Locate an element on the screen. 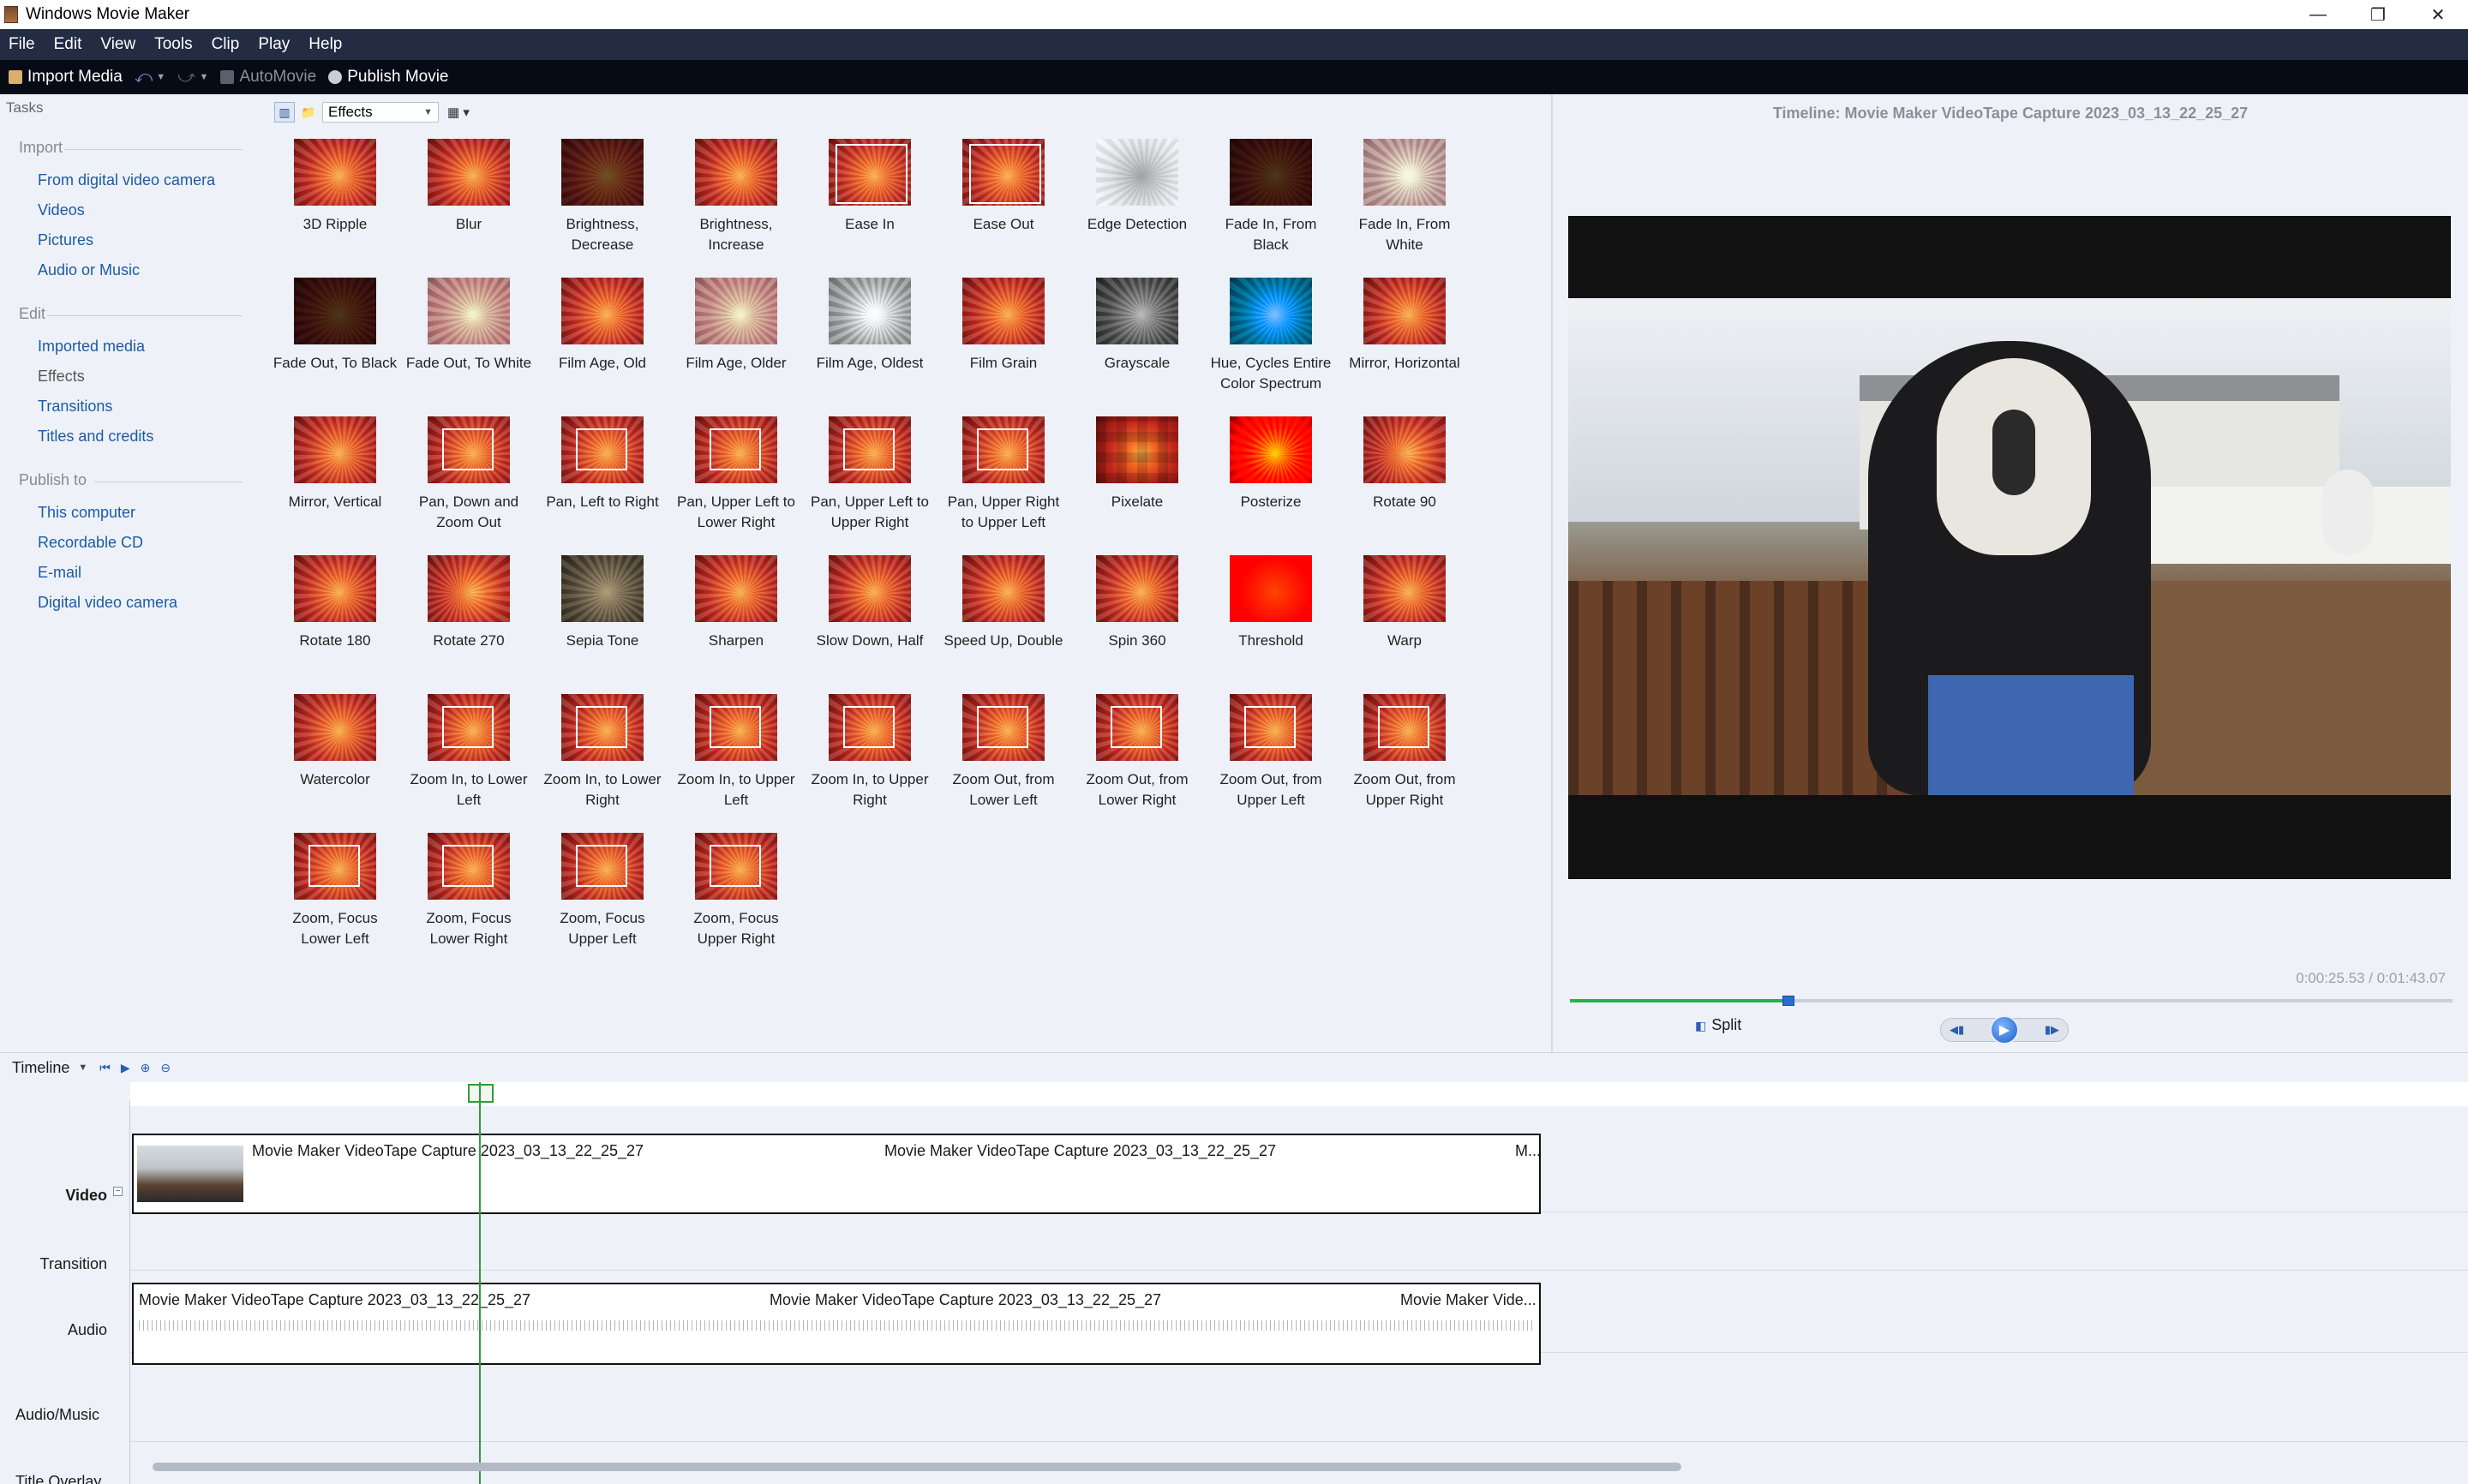 The image size is (2468, 1484). transition-track is located at coordinates (1299, 1243).